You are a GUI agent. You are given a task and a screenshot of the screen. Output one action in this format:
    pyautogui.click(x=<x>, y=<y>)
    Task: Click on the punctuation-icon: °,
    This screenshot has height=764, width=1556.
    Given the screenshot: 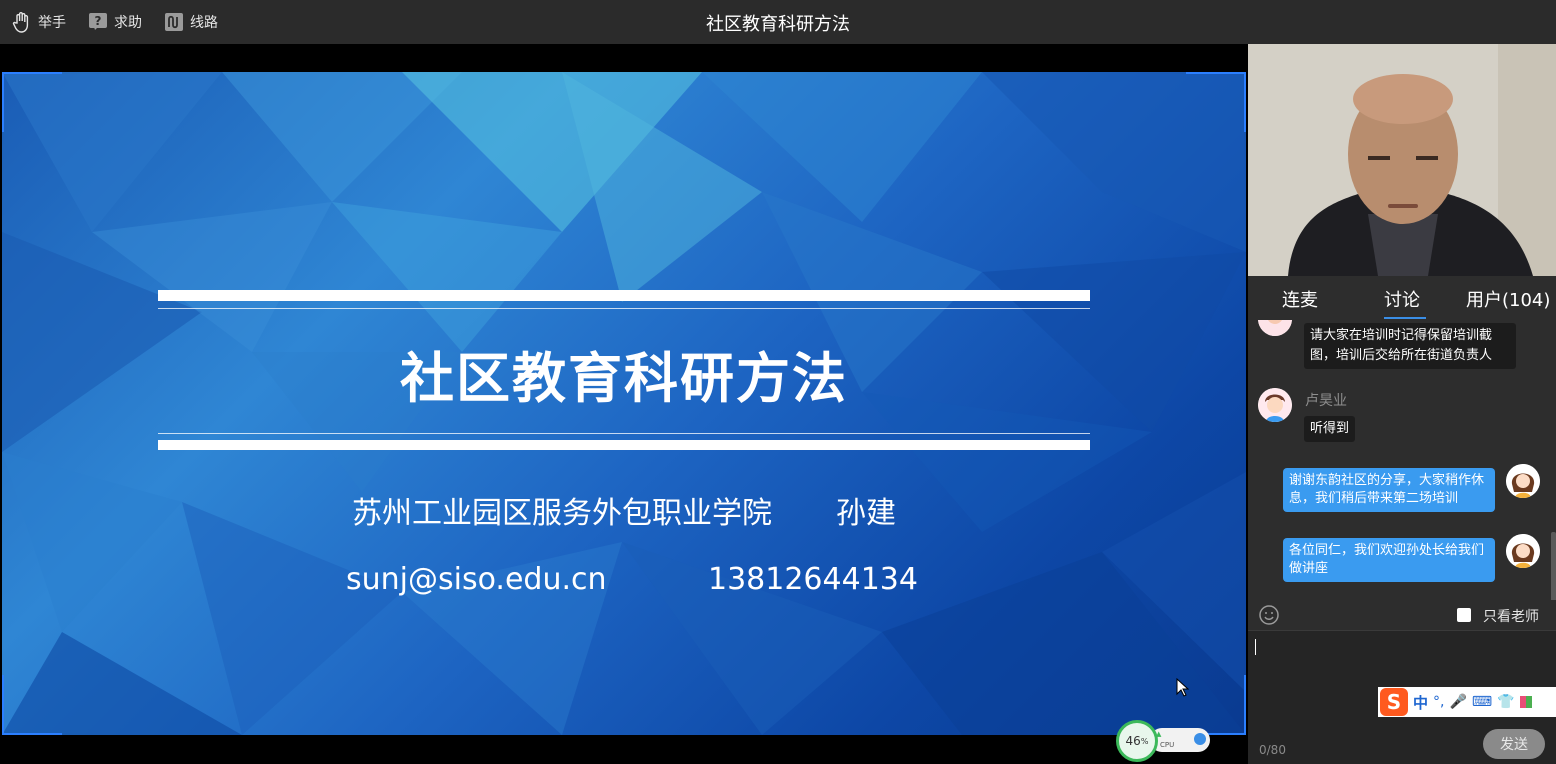 What is the action you would take?
    pyautogui.click(x=1438, y=702)
    